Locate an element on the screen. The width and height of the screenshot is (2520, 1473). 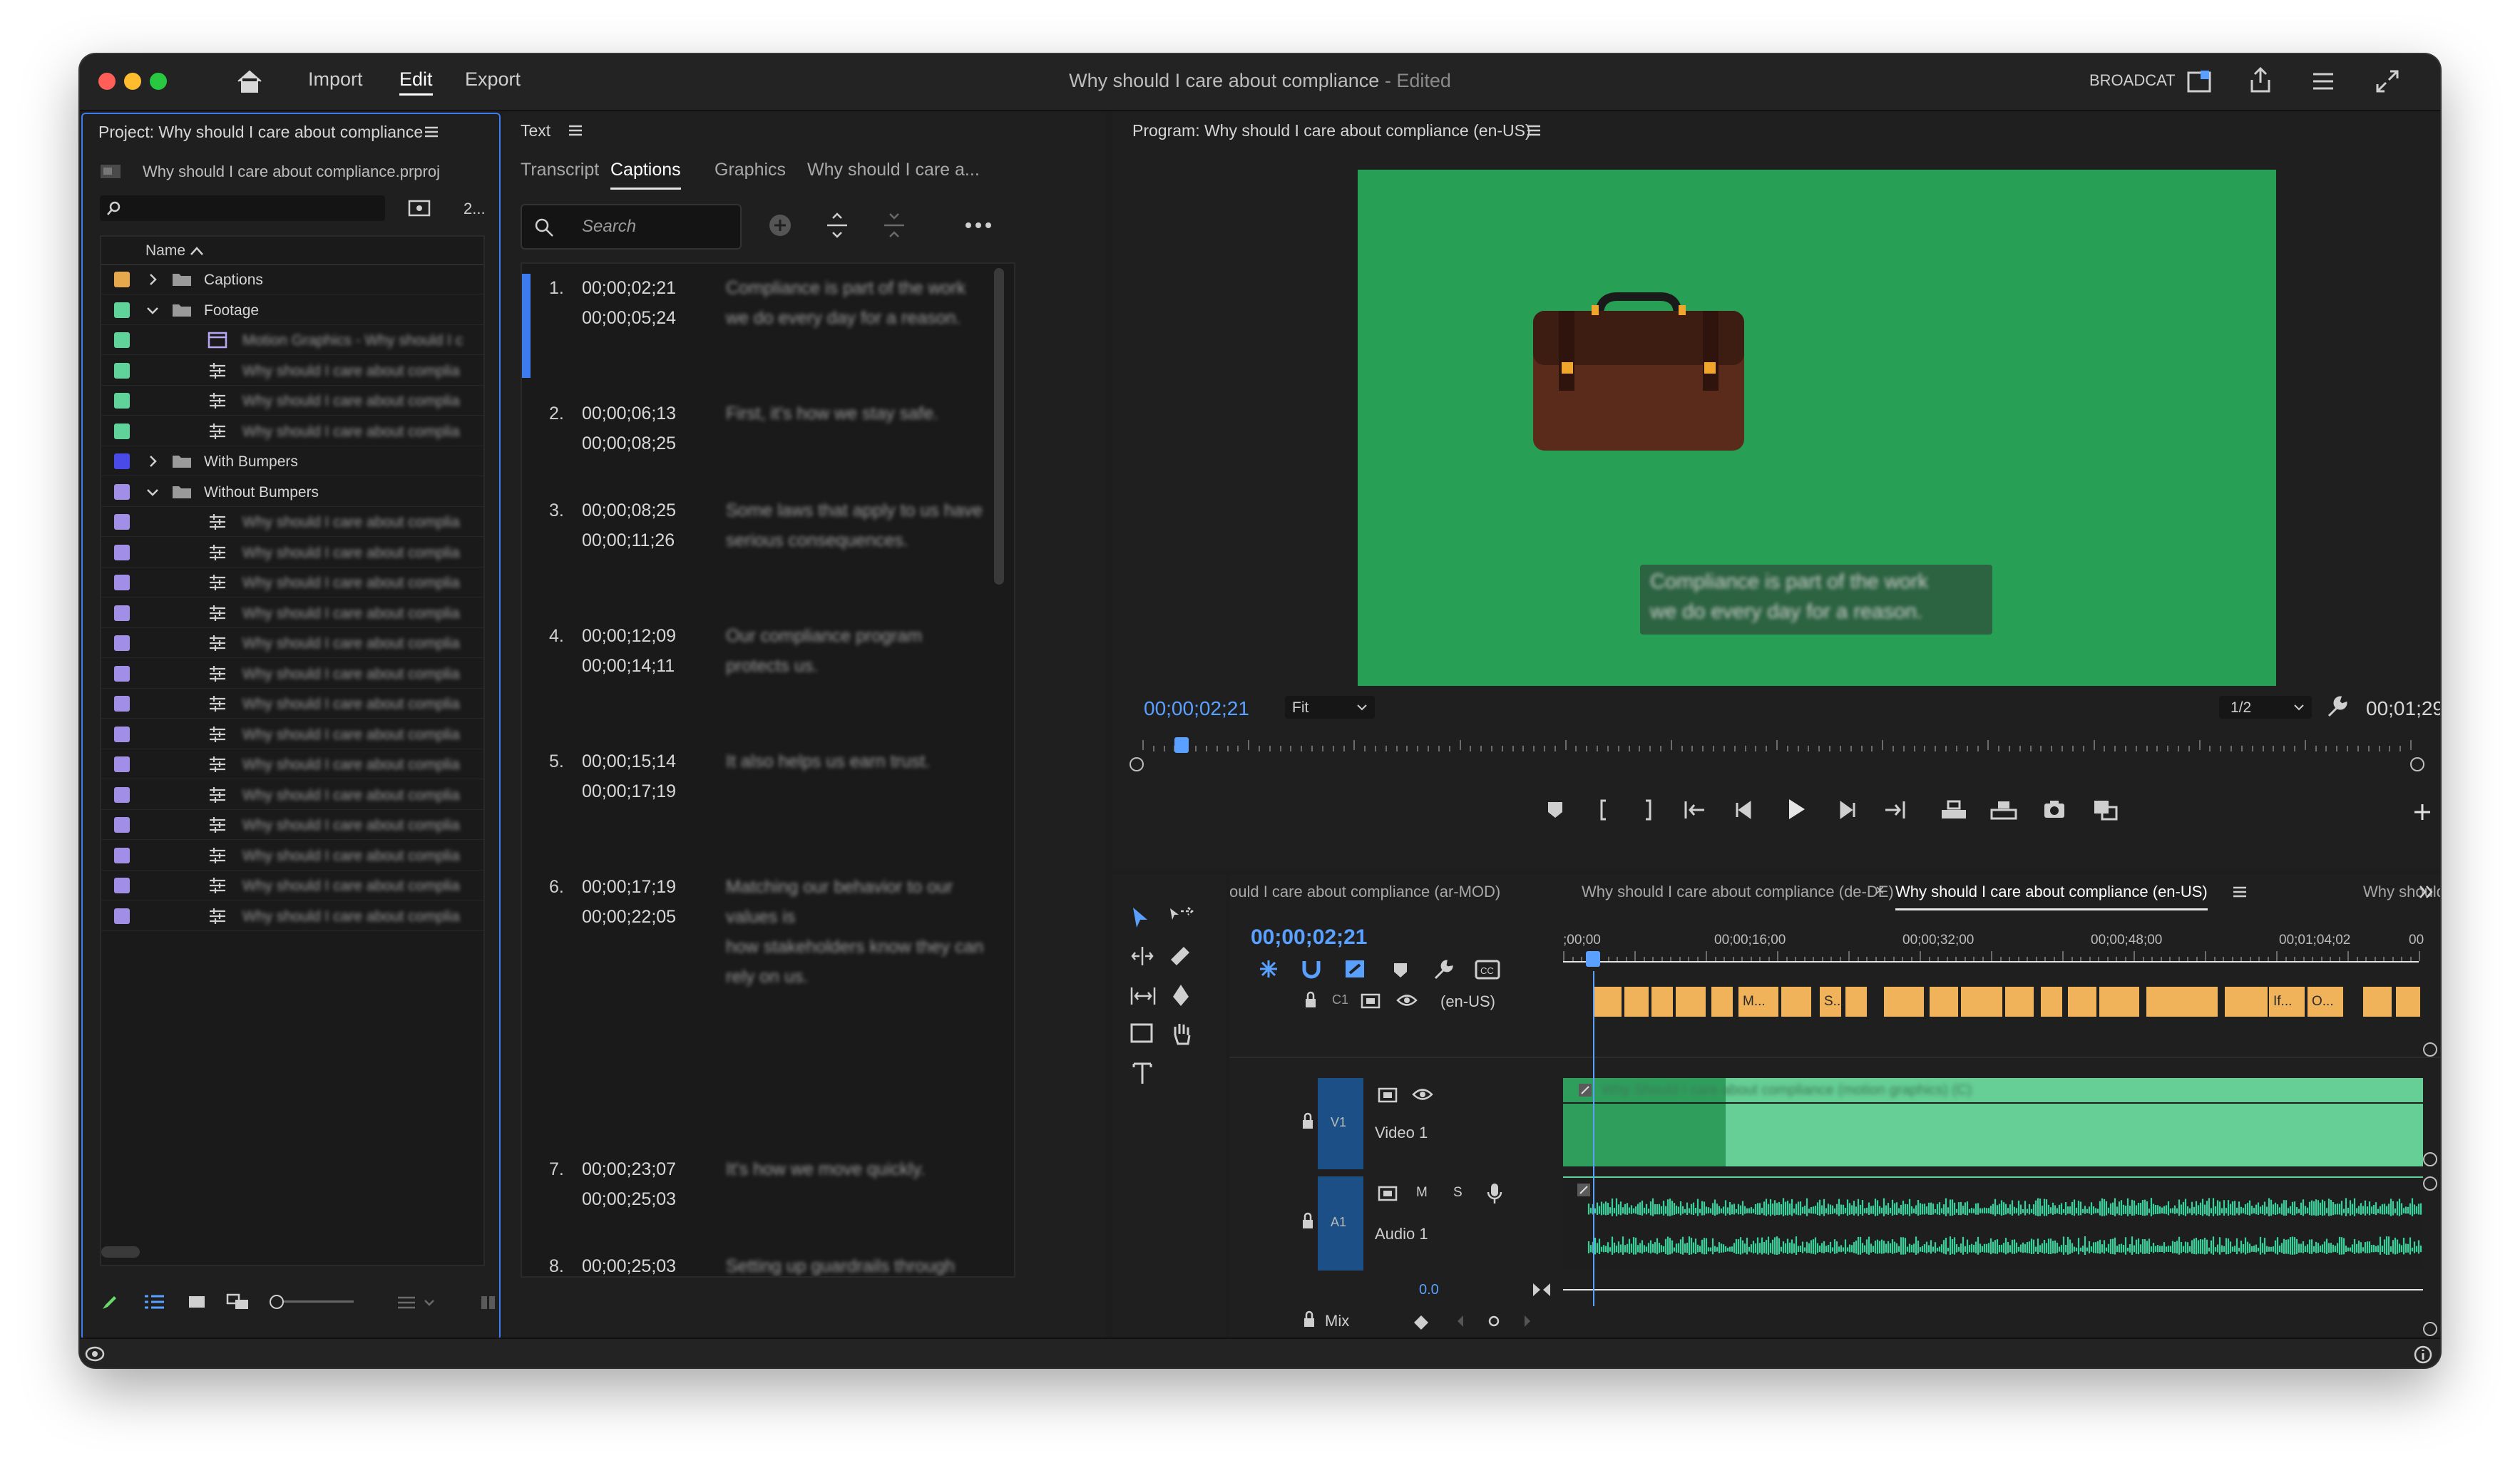
chevron-right-icon is located at coordinates (152, 279).